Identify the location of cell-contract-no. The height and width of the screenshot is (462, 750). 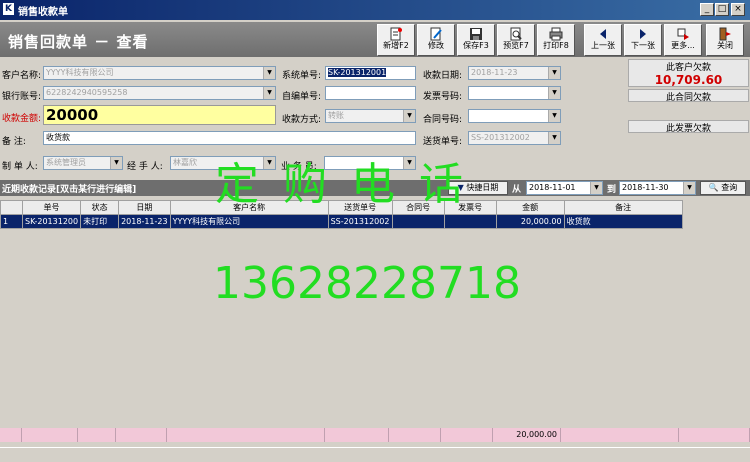
(418, 221).